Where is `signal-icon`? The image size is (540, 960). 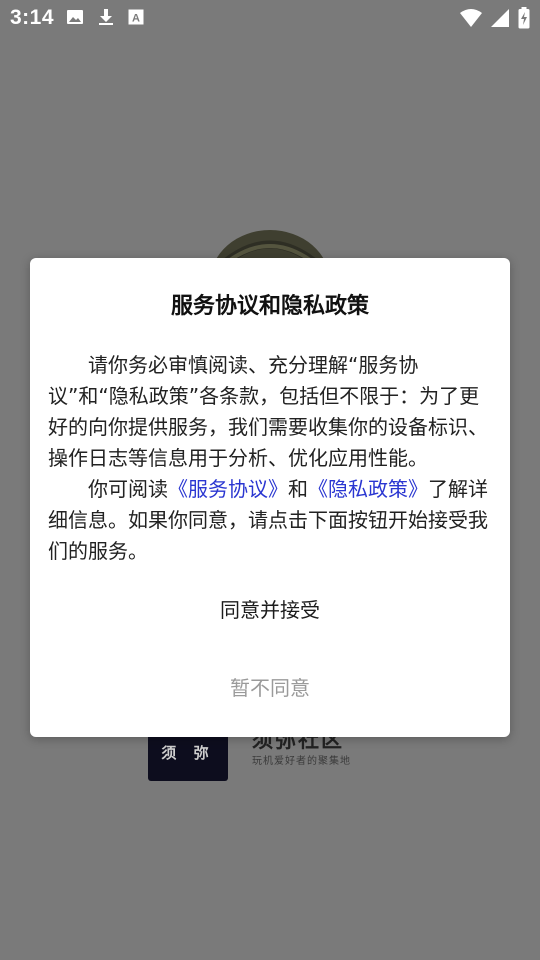
signal-icon is located at coordinates (500, 18).